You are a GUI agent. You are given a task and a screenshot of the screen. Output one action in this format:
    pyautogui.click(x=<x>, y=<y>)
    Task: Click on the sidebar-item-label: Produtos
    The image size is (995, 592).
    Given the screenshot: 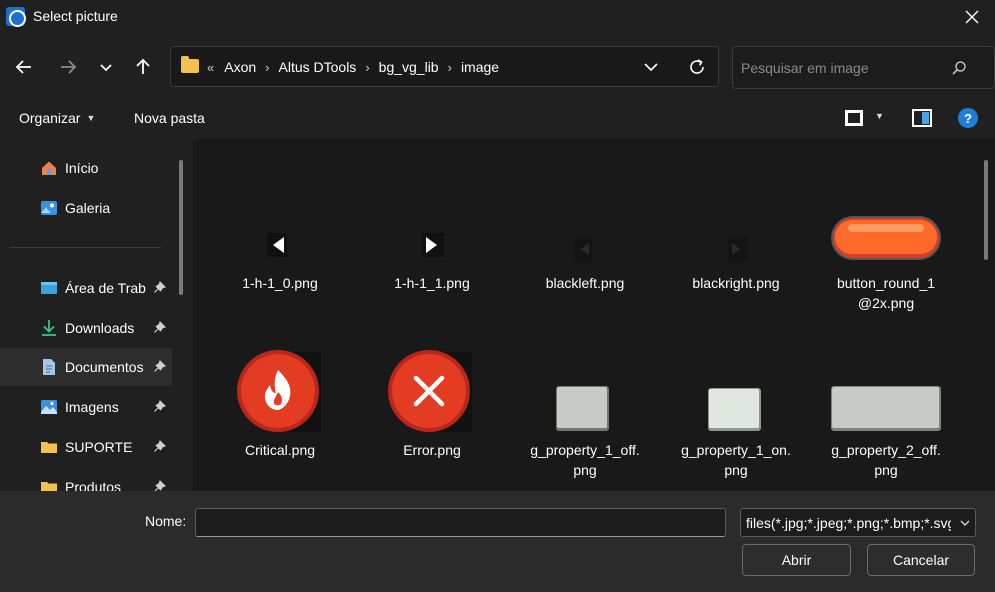 What is the action you would take?
    pyautogui.click(x=93, y=485)
    